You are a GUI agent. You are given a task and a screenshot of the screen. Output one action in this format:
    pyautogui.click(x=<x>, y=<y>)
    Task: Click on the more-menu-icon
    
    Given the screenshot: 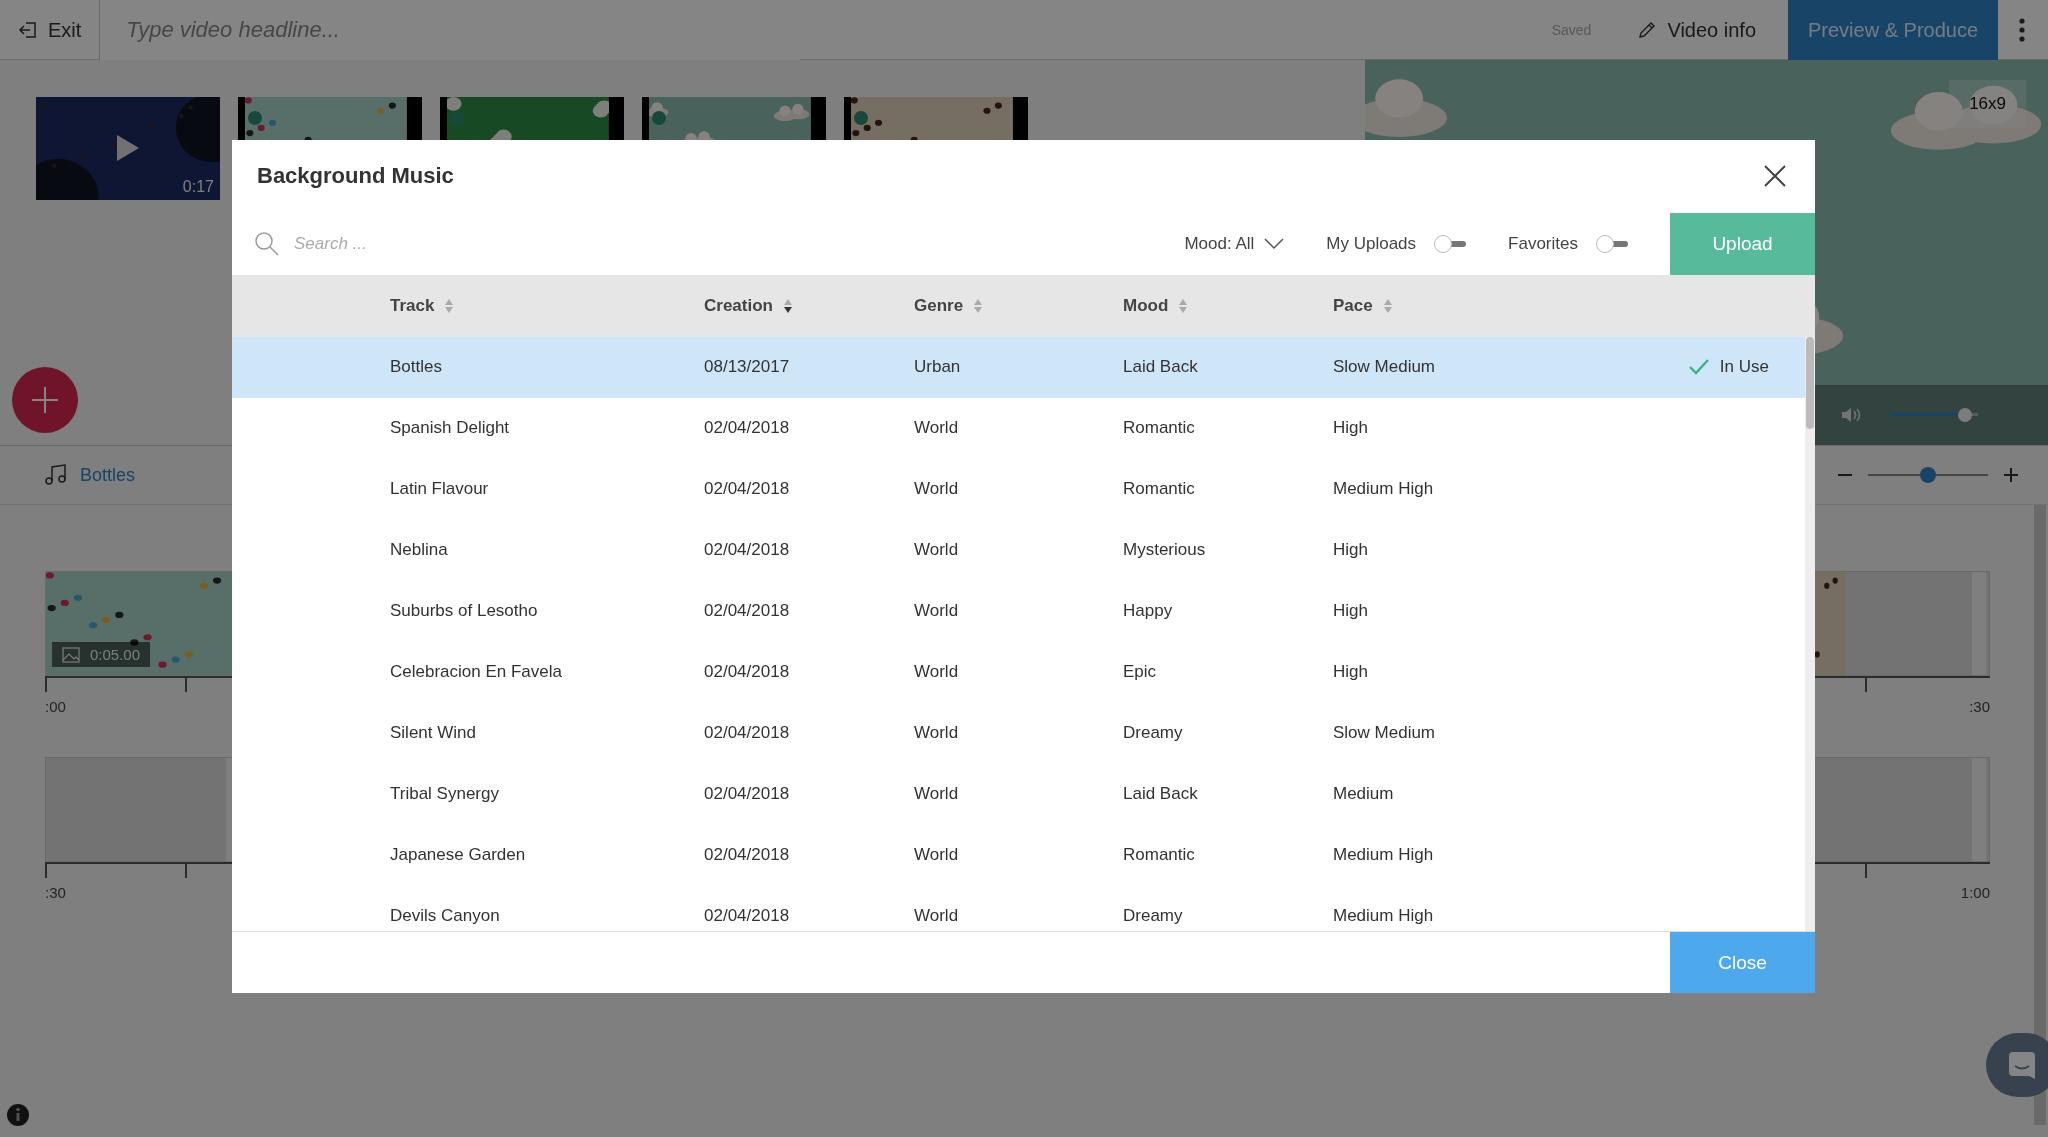 What is the action you would take?
    pyautogui.click(x=2022, y=30)
    